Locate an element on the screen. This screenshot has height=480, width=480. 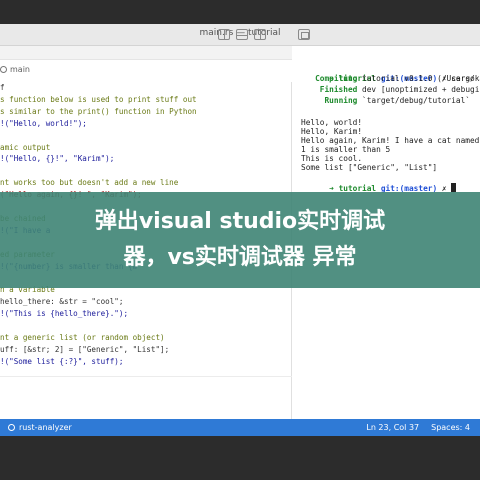
terminal-finished-line: Finished dev [unoptimized + debugin is located at coordinates (390, 89).